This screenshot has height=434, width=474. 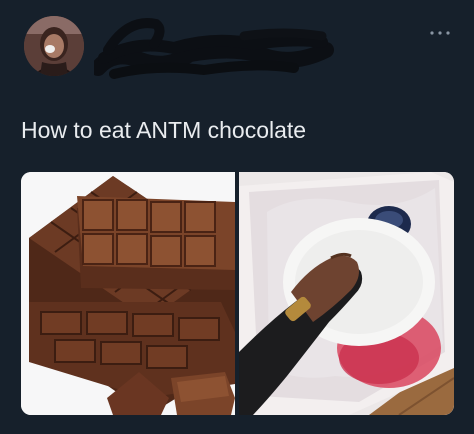 I want to click on scribbled-username, so click(x=214, y=48).